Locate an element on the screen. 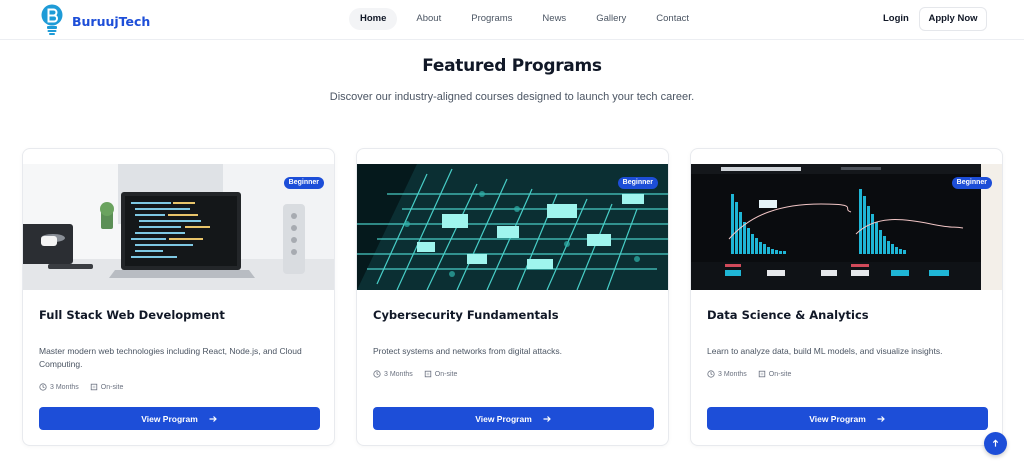 The height and width of the screenshot is (471, 1024). nav-programs: Programs is located at coordinates (491, 19).